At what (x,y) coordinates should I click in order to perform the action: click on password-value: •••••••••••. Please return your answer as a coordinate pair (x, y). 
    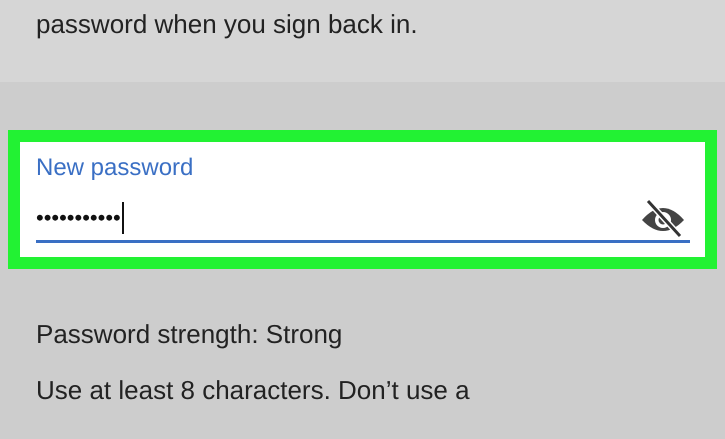
    Looking at the image, I should click on (78, 218).